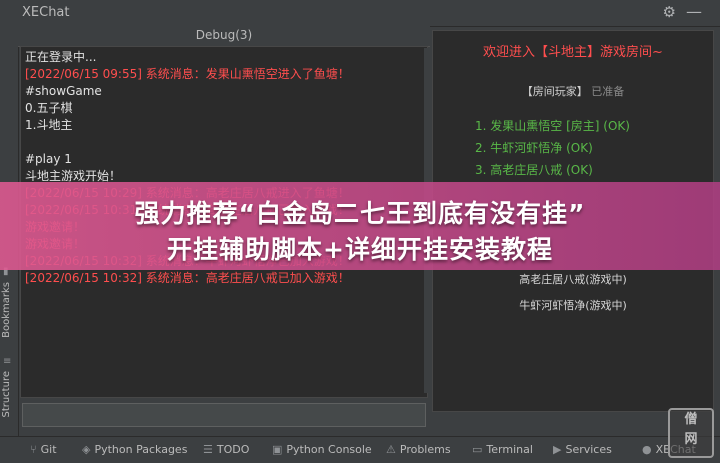 The width and height of the screenshot is (720, 463). Describe the element at coordinates (552, 126) in the screenshot. I see `player-item: 1. 发果山熏悟空 [房主] (OK)` at that location.